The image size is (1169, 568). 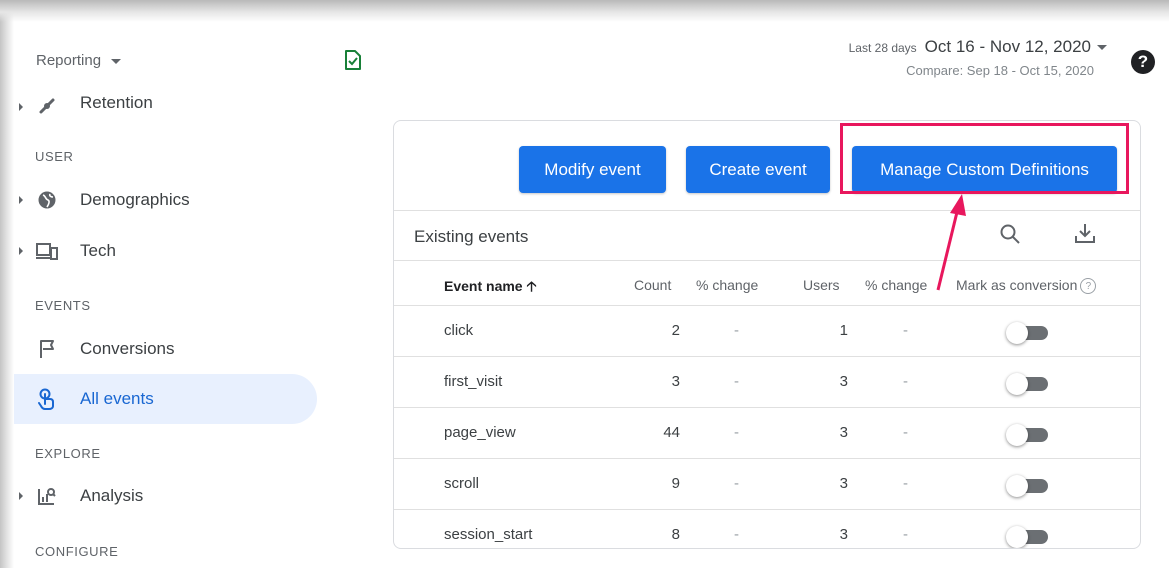 I want to click on table-row: session_start 8 - 3 -, so click(x=767, y=528).